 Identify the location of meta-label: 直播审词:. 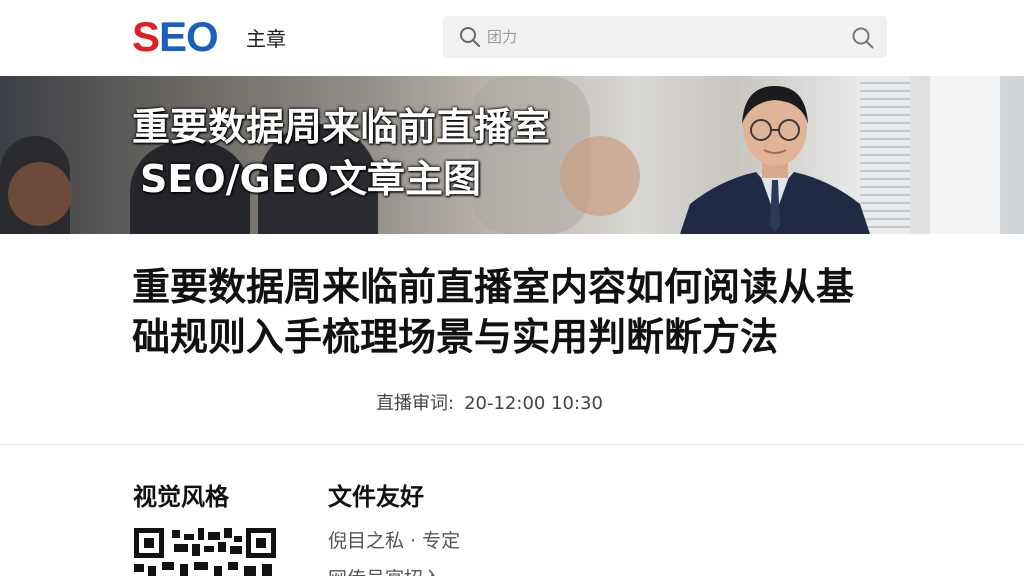
(415, 403).